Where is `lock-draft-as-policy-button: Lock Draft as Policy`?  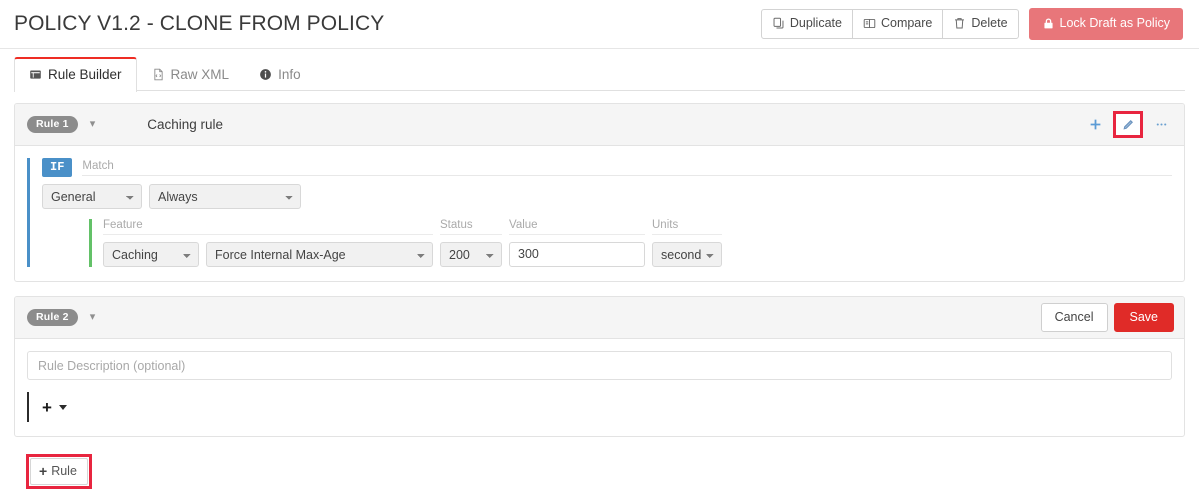 lock-draft-as-policy-button: Lock Draft as Policy is located at coordinates (1105, 24).